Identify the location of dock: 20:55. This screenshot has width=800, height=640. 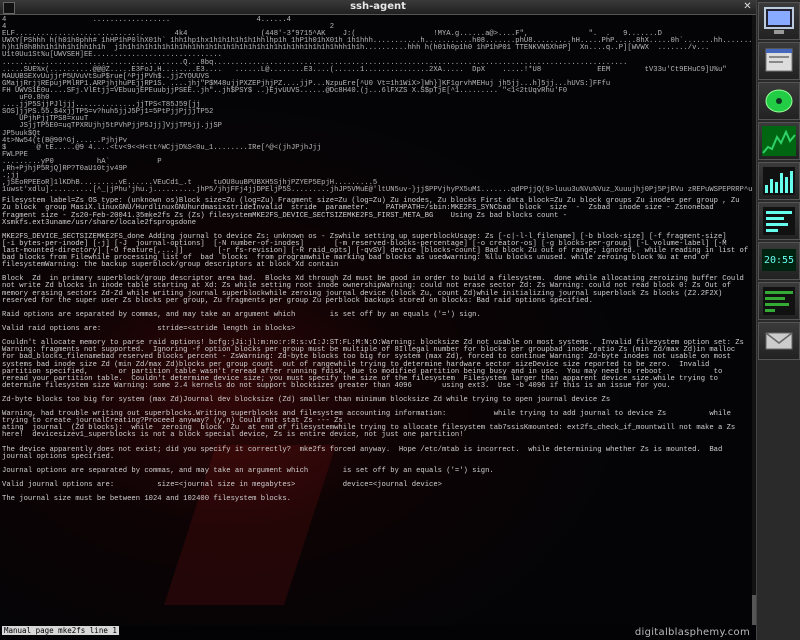
(778, 320).